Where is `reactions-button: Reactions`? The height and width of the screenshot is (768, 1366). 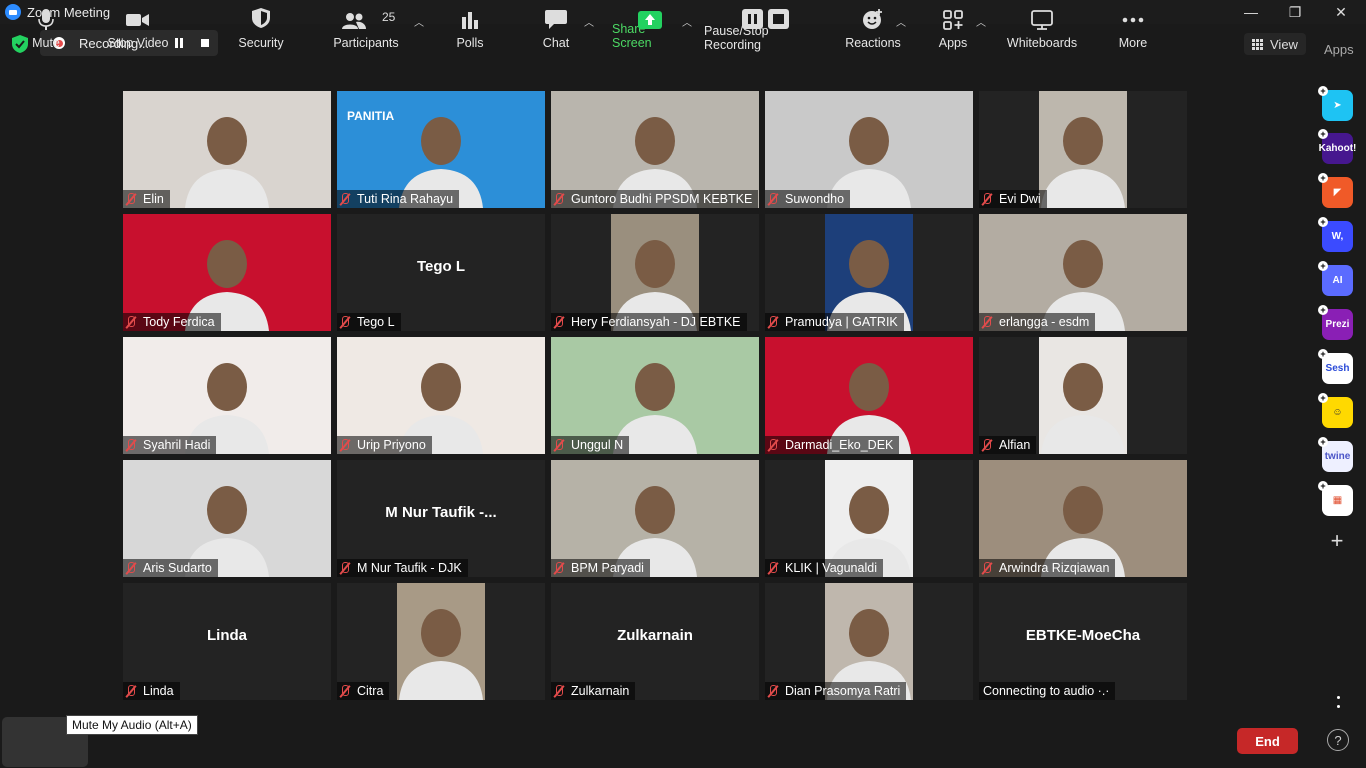
reactions-button: Reactions is located at coordinates (873, 28).